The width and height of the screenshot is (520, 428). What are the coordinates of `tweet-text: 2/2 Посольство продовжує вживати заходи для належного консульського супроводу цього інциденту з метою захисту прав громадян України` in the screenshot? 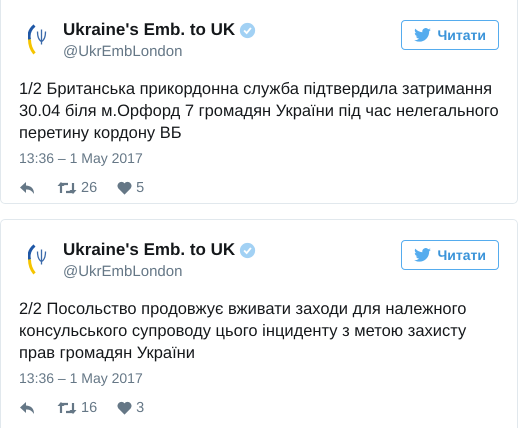 It's located at (243, 331).